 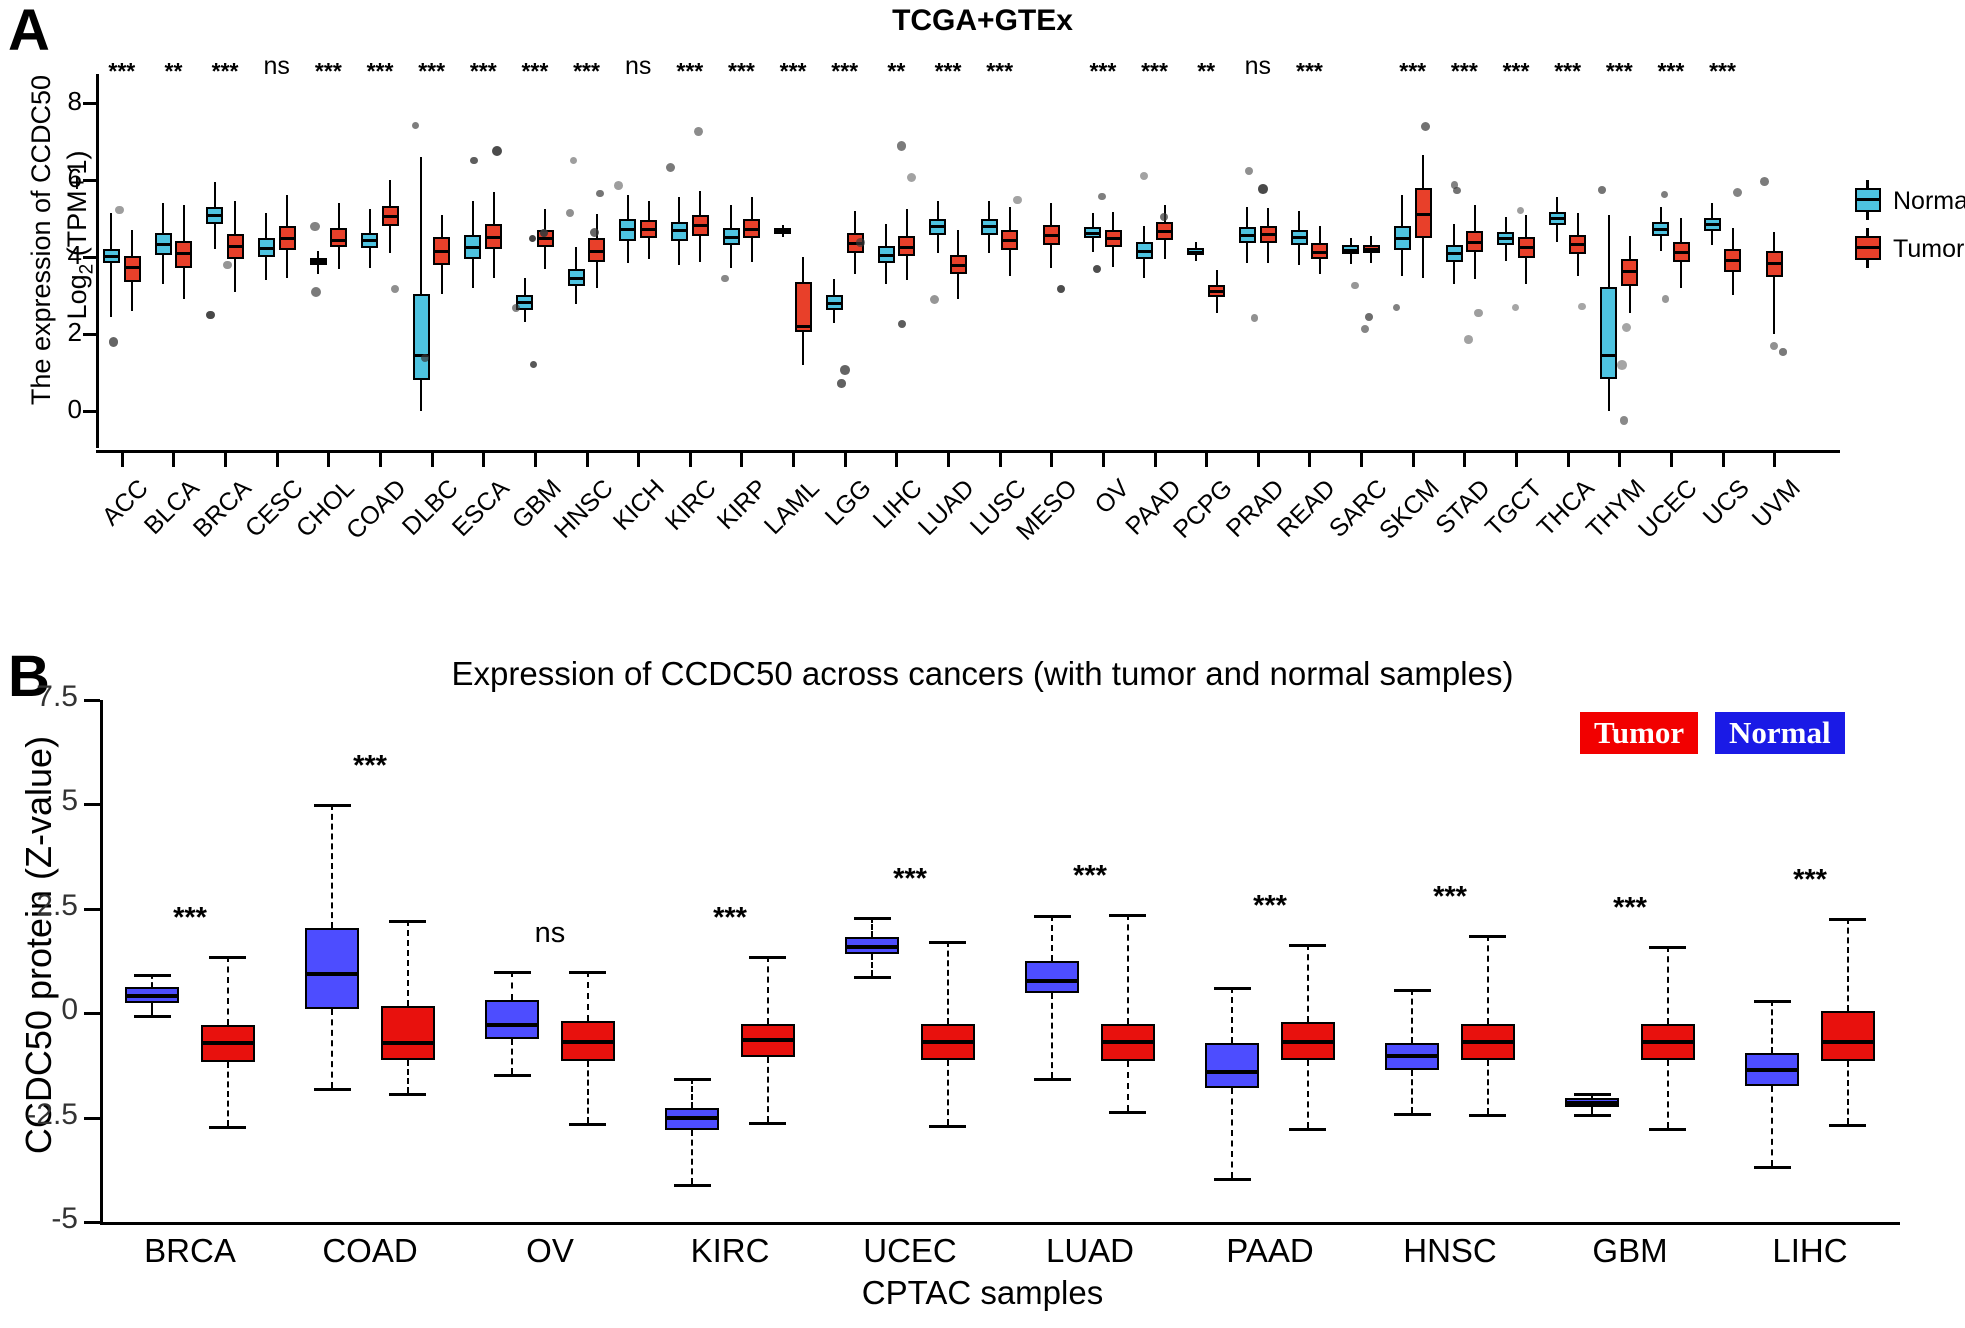 I want to click on panel-b-y-tick-label: 2.5, so click(x=57, y=905).